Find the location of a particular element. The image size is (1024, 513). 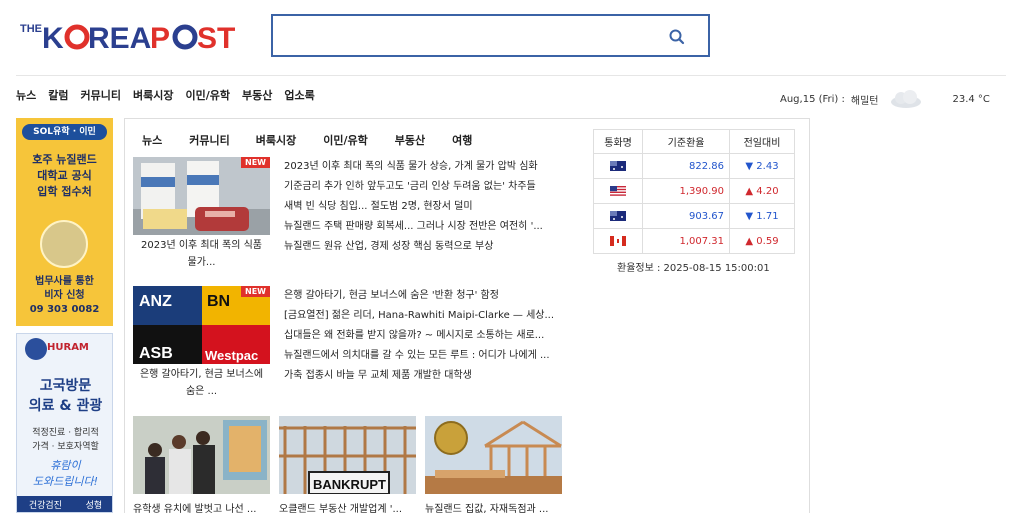

tab-community: 커뮤니티 is located at coordinates (209, 140).